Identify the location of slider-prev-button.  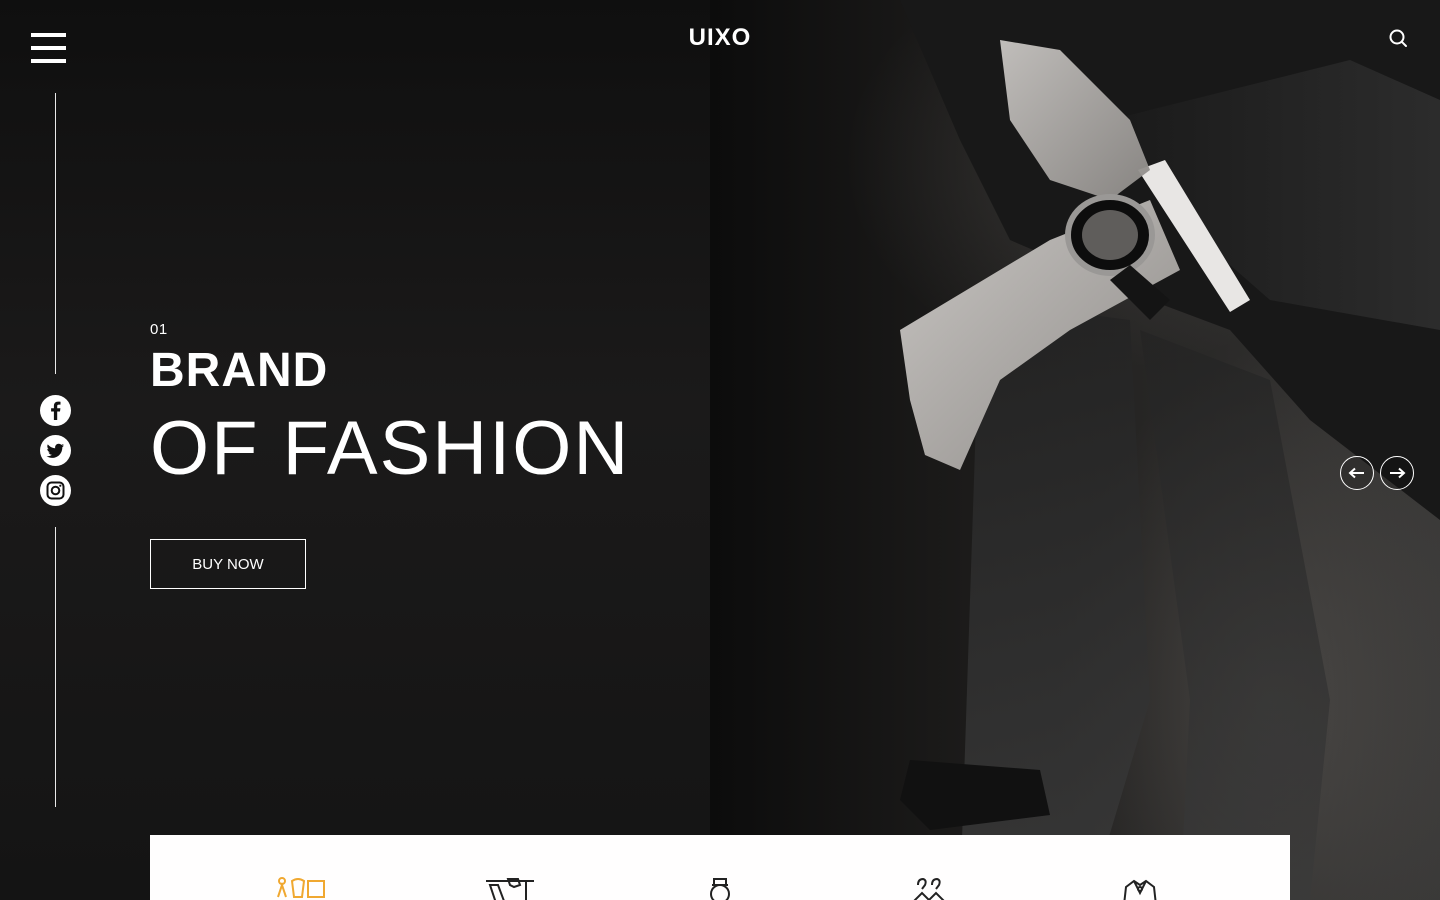
(1357, 473).